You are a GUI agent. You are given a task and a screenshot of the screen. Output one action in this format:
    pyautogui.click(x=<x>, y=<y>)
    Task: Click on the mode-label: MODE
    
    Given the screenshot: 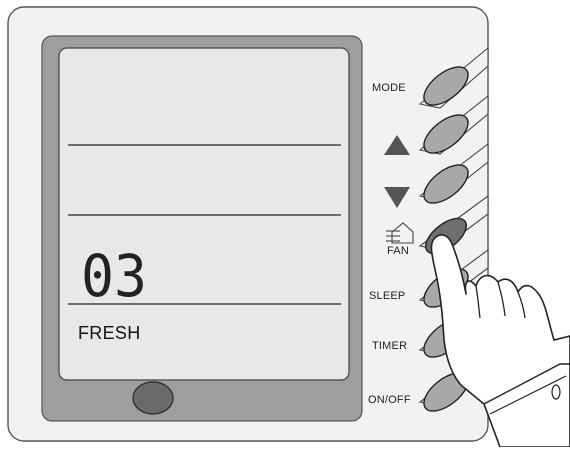 What is the action you would take?
    pyautogui.click(x=389, y=88)
    